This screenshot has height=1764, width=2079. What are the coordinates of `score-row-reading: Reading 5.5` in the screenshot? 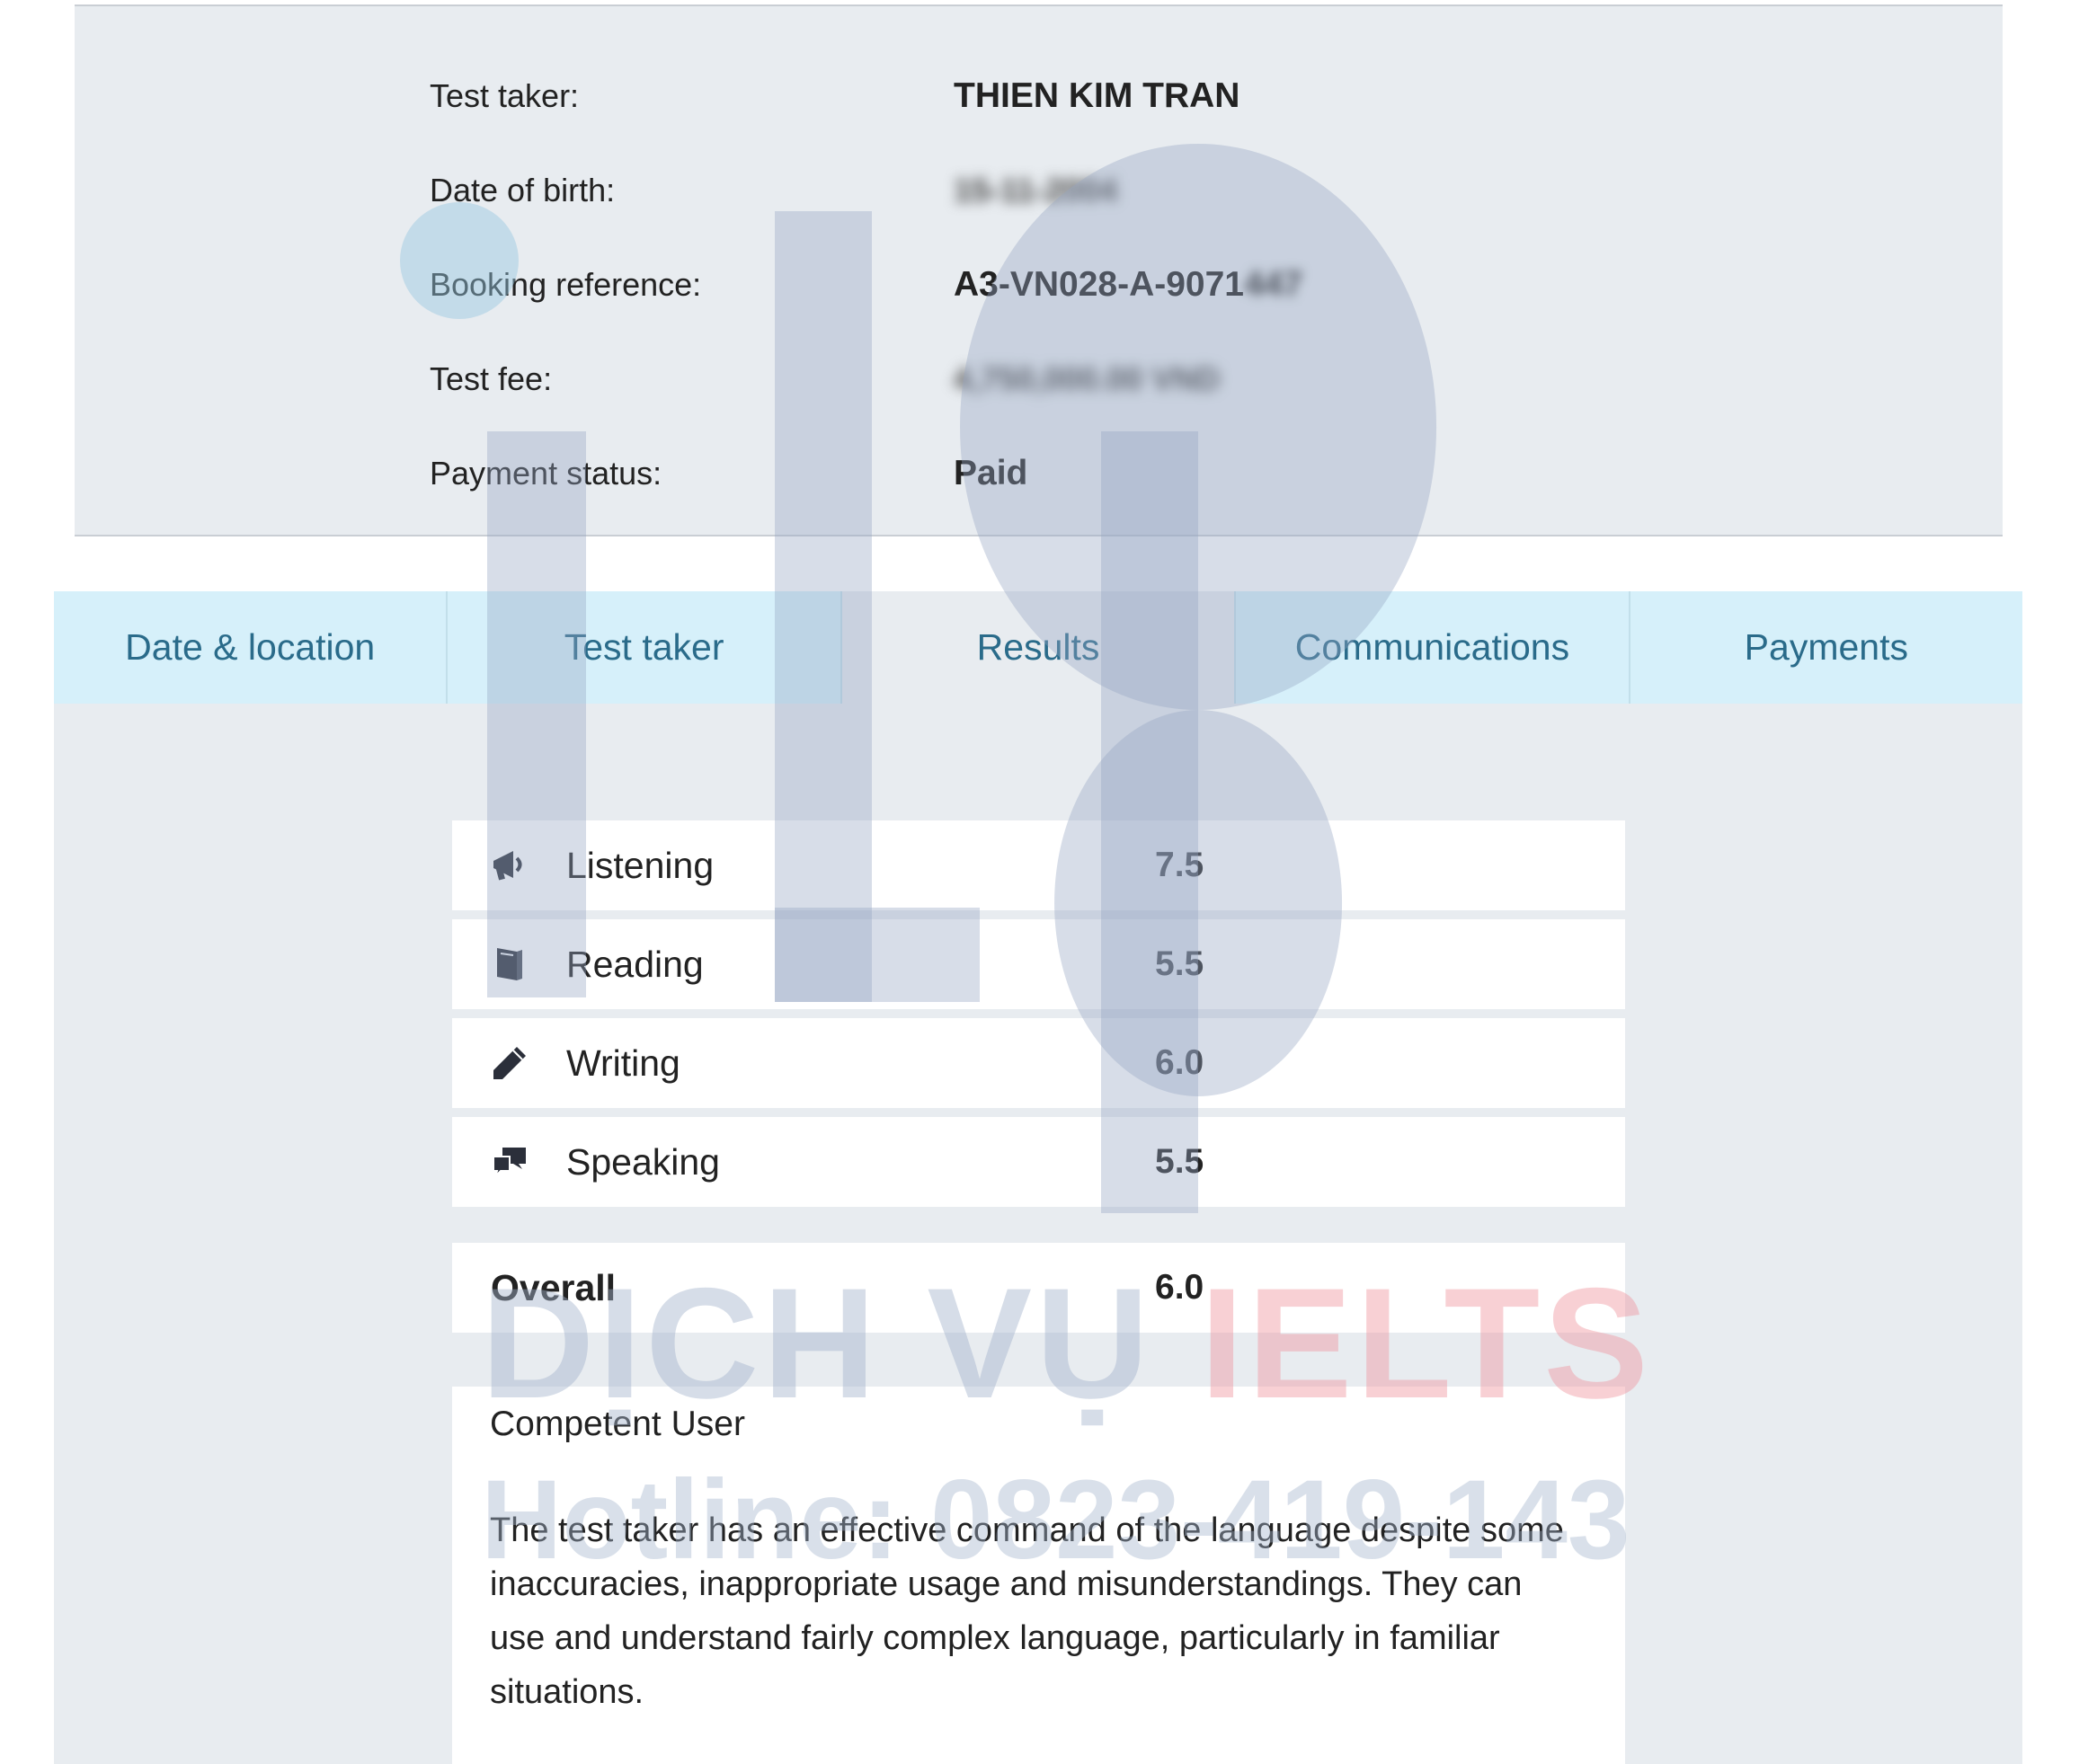 It's located at (1038, 964).